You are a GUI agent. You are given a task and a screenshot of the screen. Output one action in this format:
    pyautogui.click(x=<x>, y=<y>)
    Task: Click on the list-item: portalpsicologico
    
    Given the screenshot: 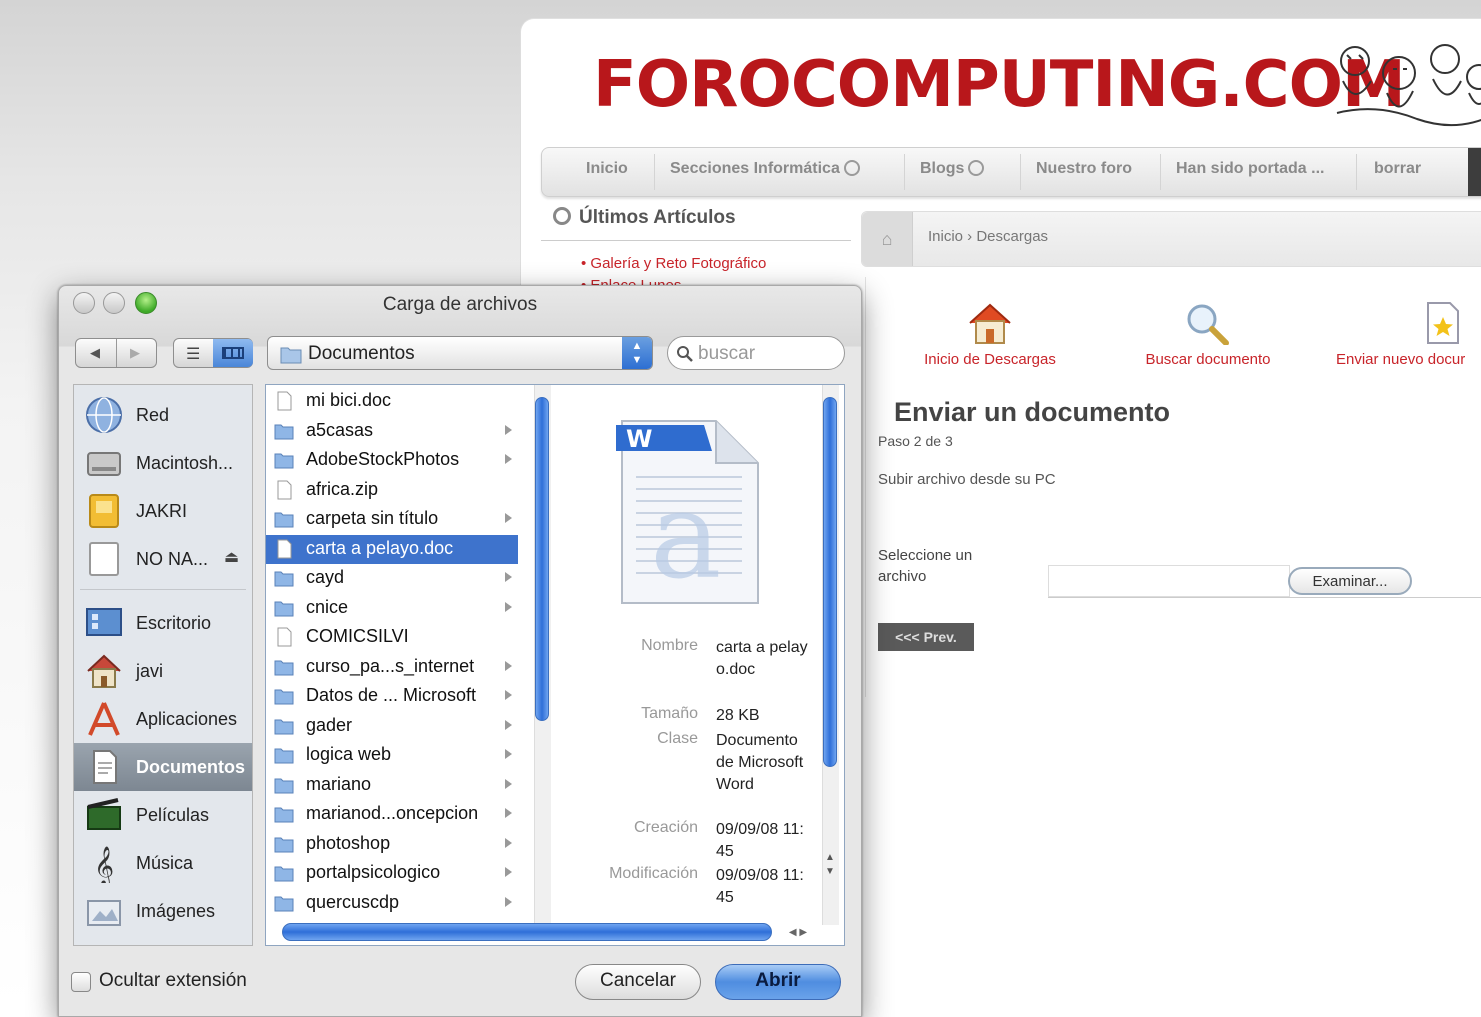 What is the action you would take?
    pyautogui.click(x=392, y=873)
    